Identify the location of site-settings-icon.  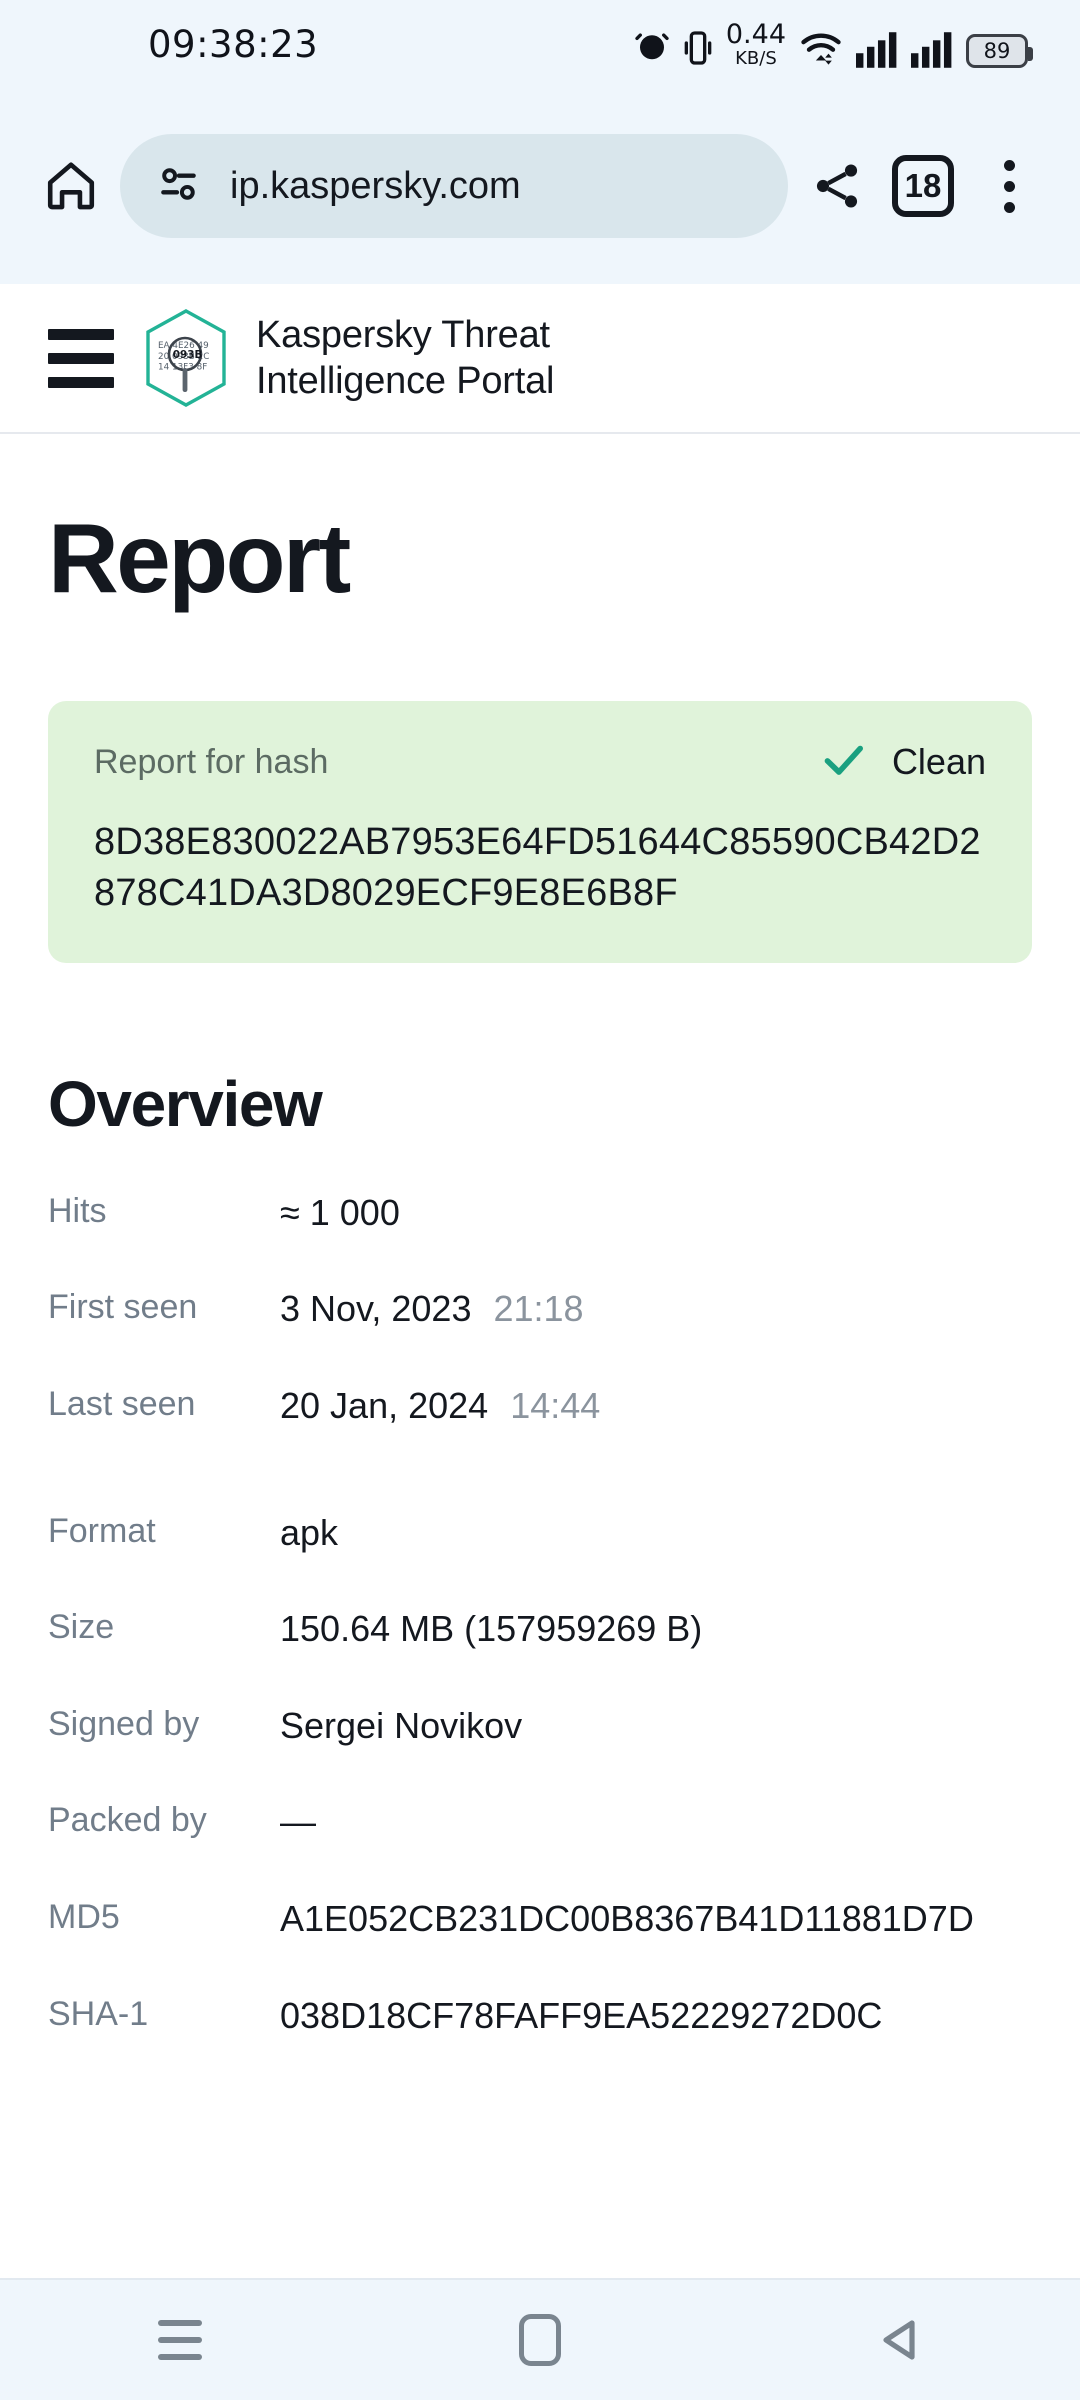
(179, 186).